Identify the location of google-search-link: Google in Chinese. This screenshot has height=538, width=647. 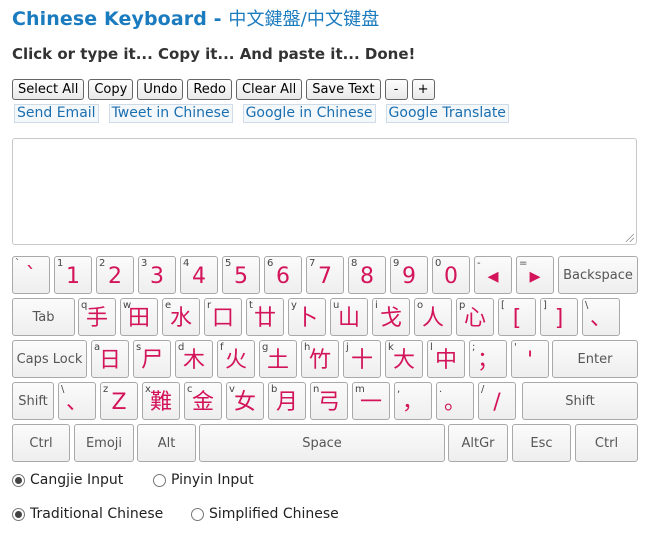
(309, 113).